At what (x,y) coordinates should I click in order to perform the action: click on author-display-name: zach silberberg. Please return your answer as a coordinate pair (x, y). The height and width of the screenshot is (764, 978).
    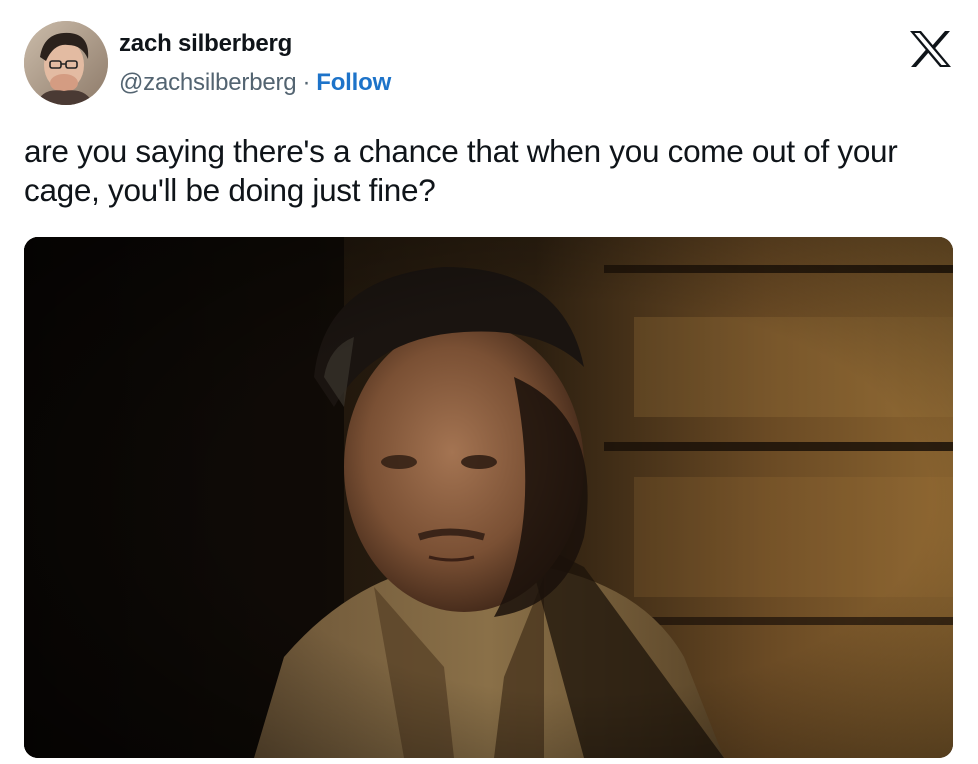
    Looking at the image, I should click on (205, 44).